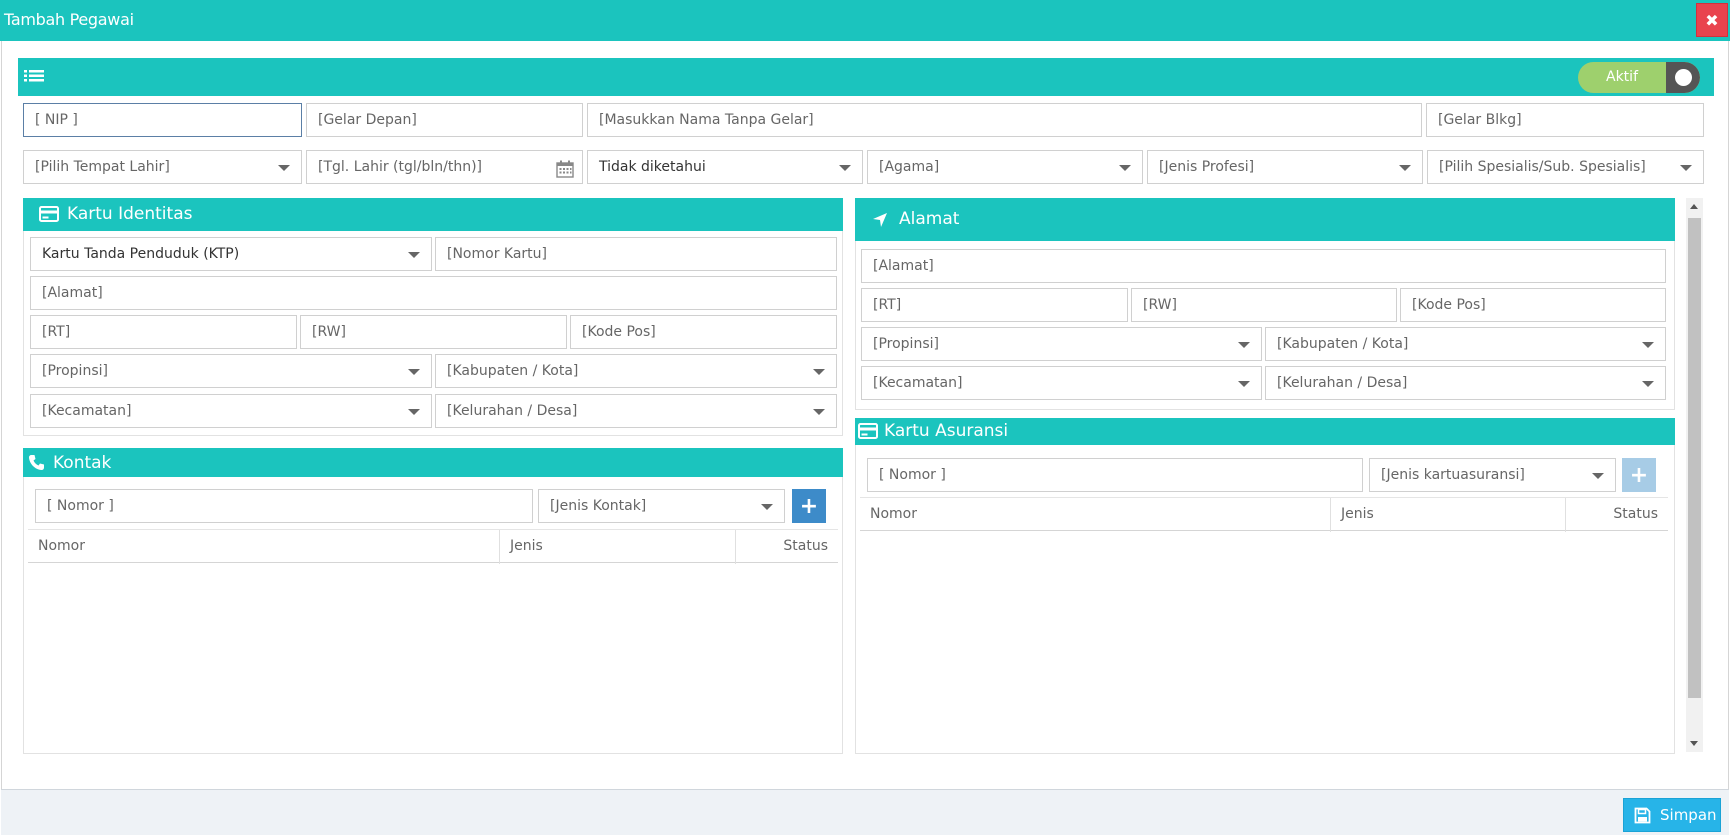 The height and width of the screenshot is (835, 1730). Describe the element at coordinates (231, 411) in the screenshot. I see `ki-kecamatan-select: [Kecamatan]` at that location.